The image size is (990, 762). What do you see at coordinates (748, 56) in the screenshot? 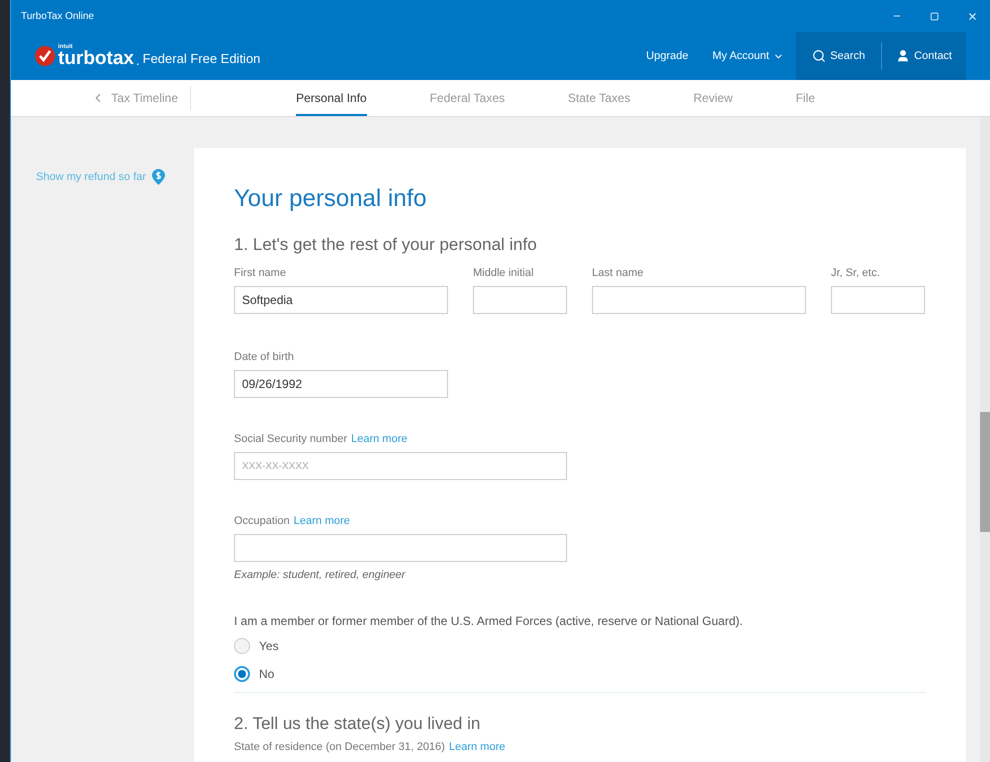
I see `my-account-link: My Account` at bounding box center [748, 56].